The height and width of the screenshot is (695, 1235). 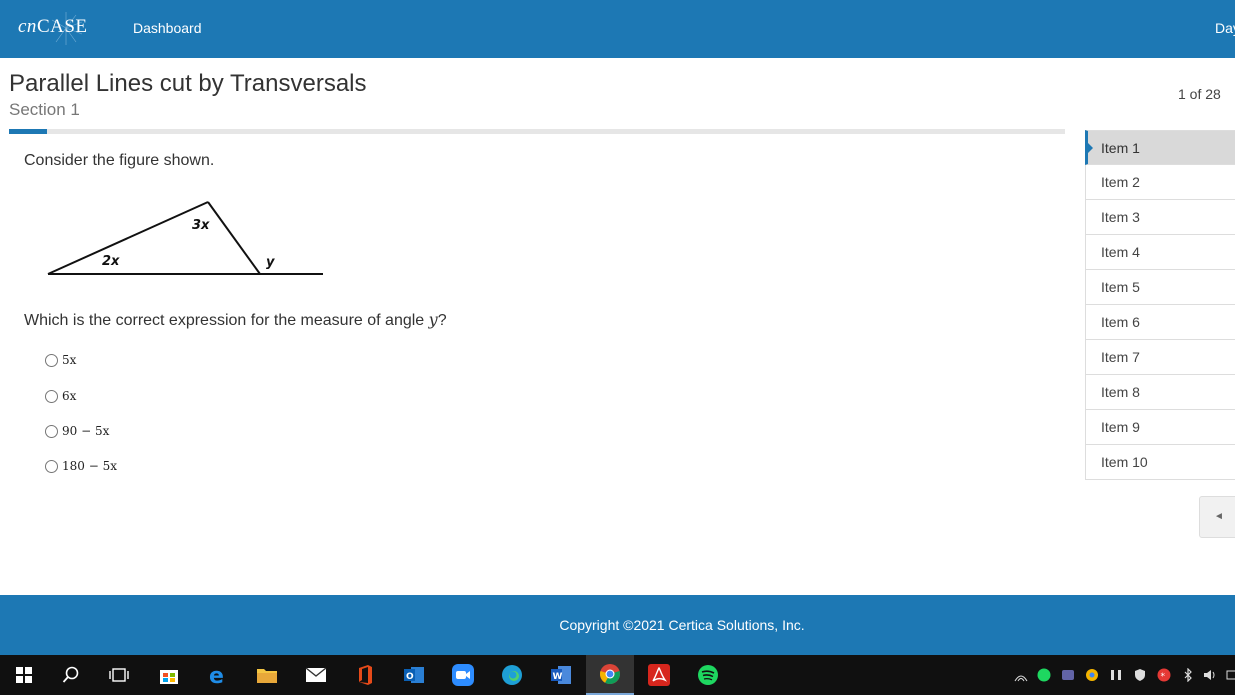 I want to click on app-tray-icon: *, so click(x=1164, y=675).